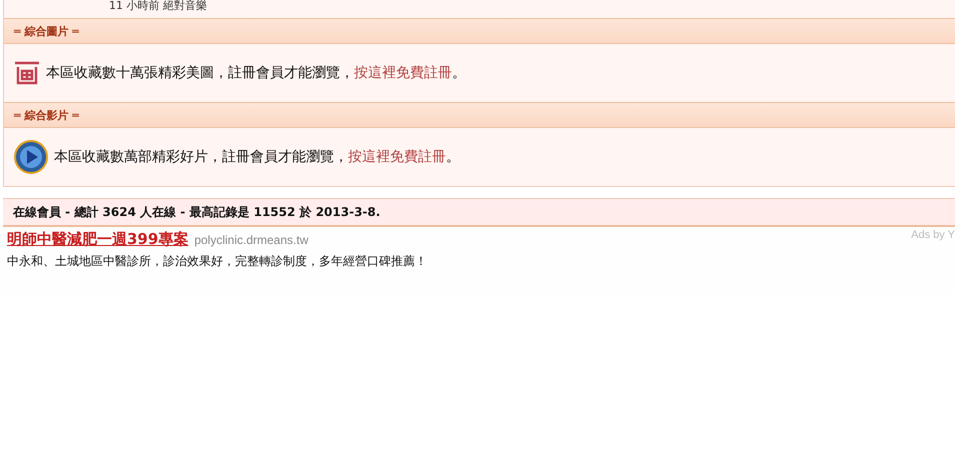 The width and height of the screenshot is (955, 469). I want to click on ads-label: Ads by Y, so click(933, 235).